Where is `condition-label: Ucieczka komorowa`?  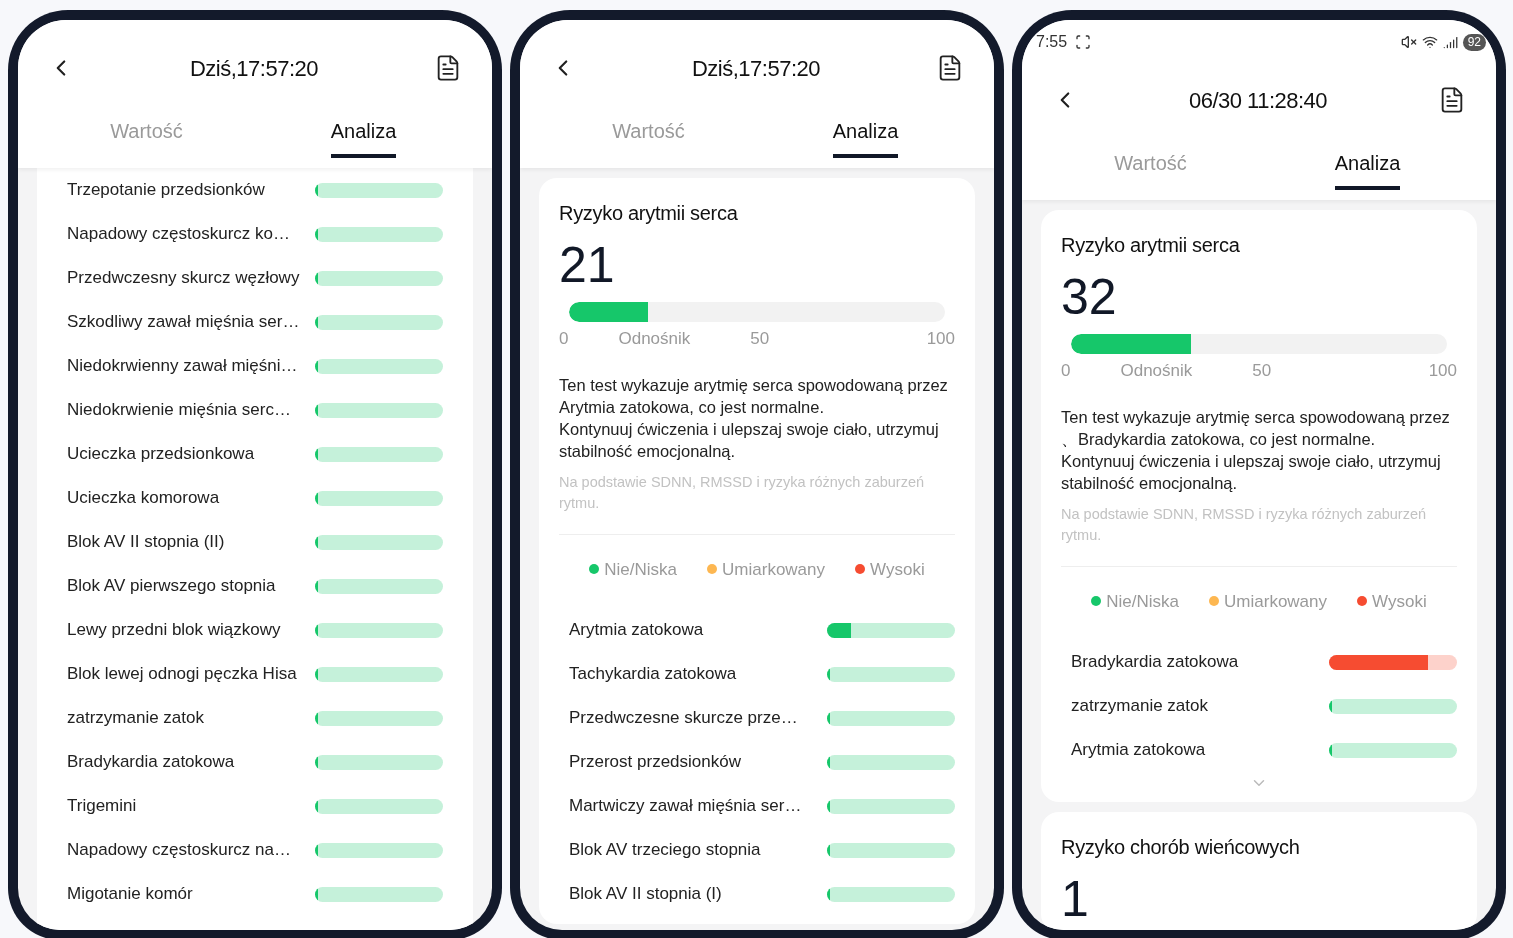
condition-label: Ucieczka komorowa is located at coordinates (143, 498).